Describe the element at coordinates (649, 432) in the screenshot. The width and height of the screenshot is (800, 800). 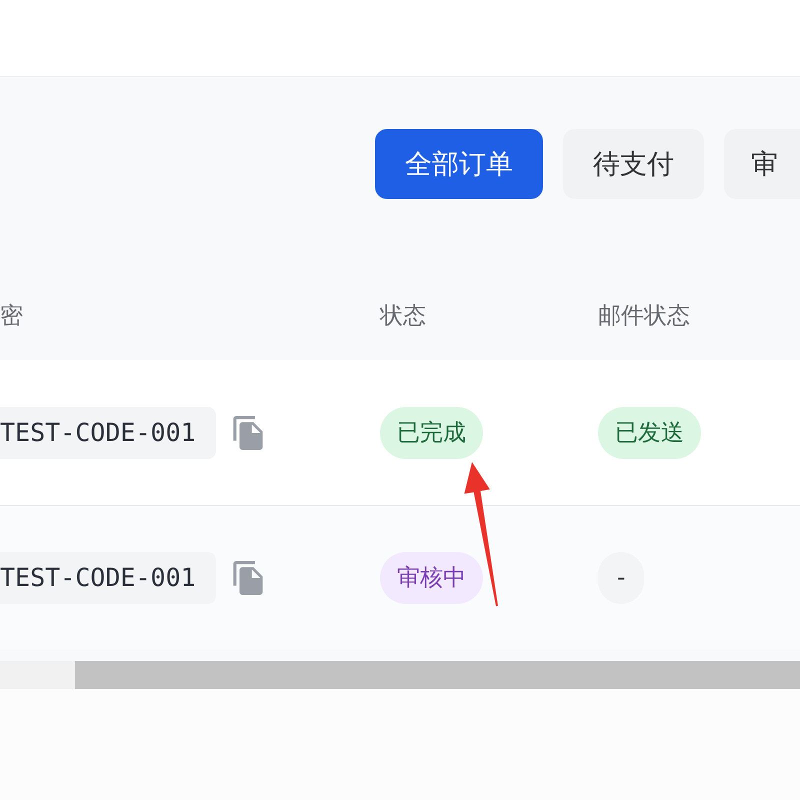
I see `mail-status-tag: 已发送` at that location.